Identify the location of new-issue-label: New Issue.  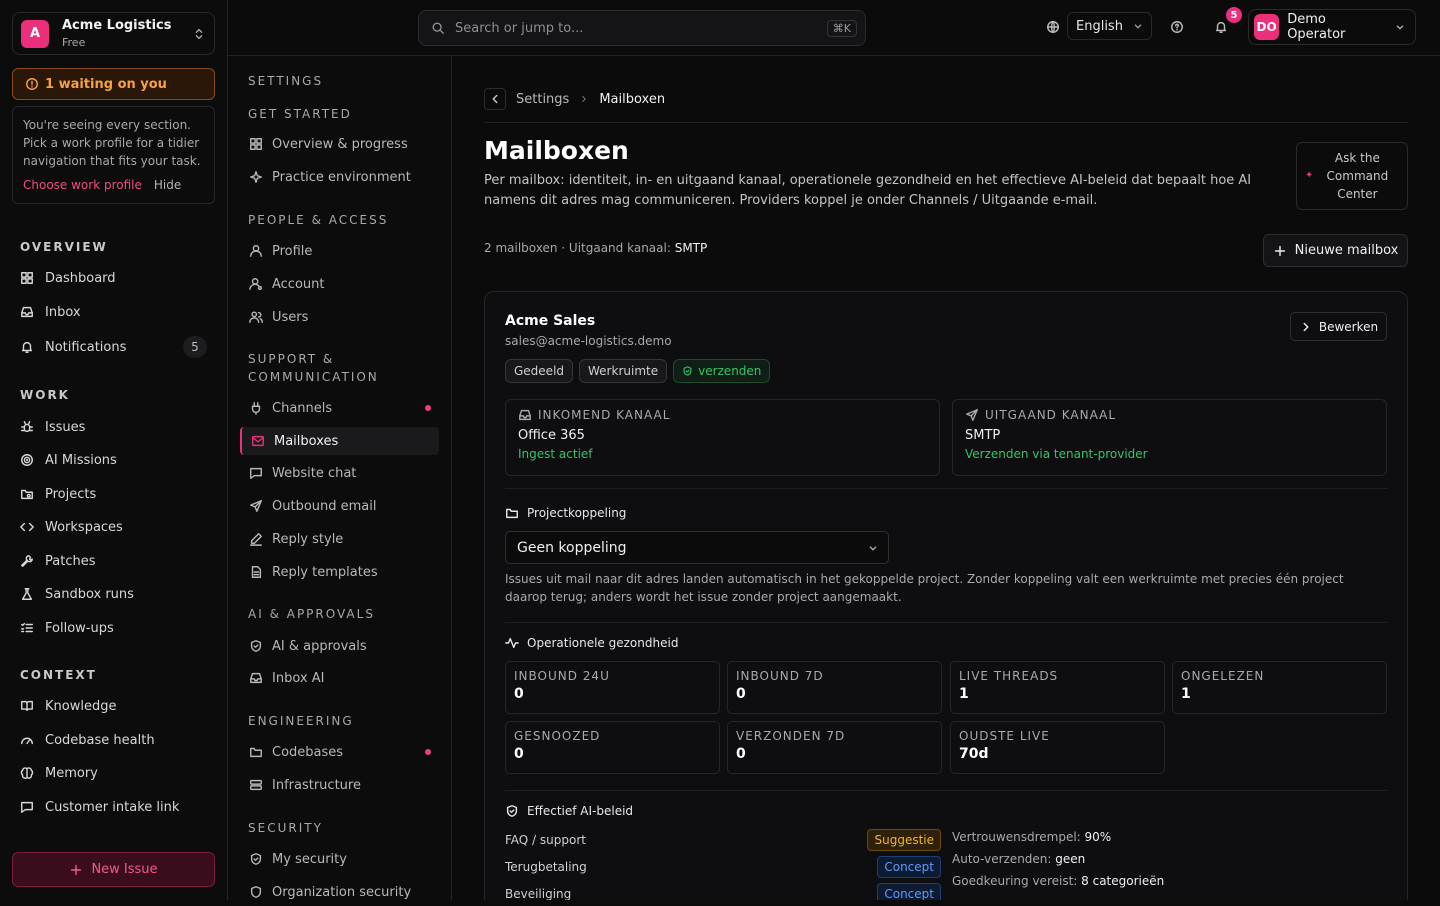
(124, 869).